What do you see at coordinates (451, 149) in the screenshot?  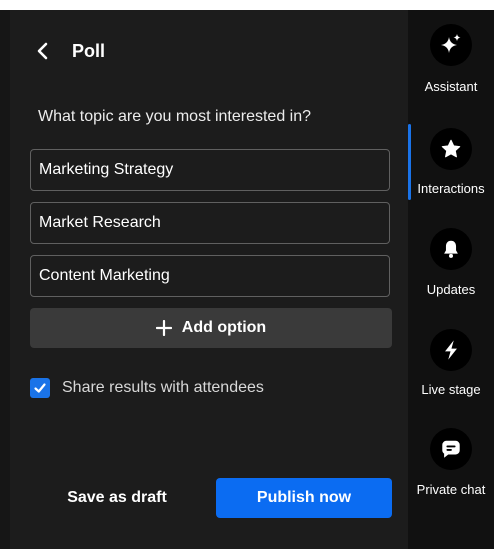 I see `star-icon` at bounding box center [451, 149].